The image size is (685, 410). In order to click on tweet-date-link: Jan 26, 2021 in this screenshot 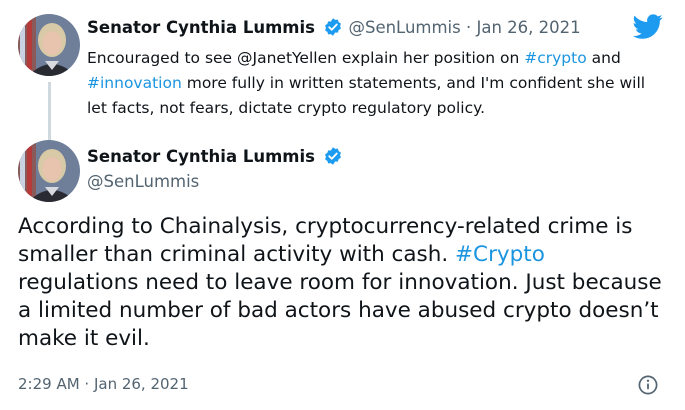, I will do `click(529, 27)`.